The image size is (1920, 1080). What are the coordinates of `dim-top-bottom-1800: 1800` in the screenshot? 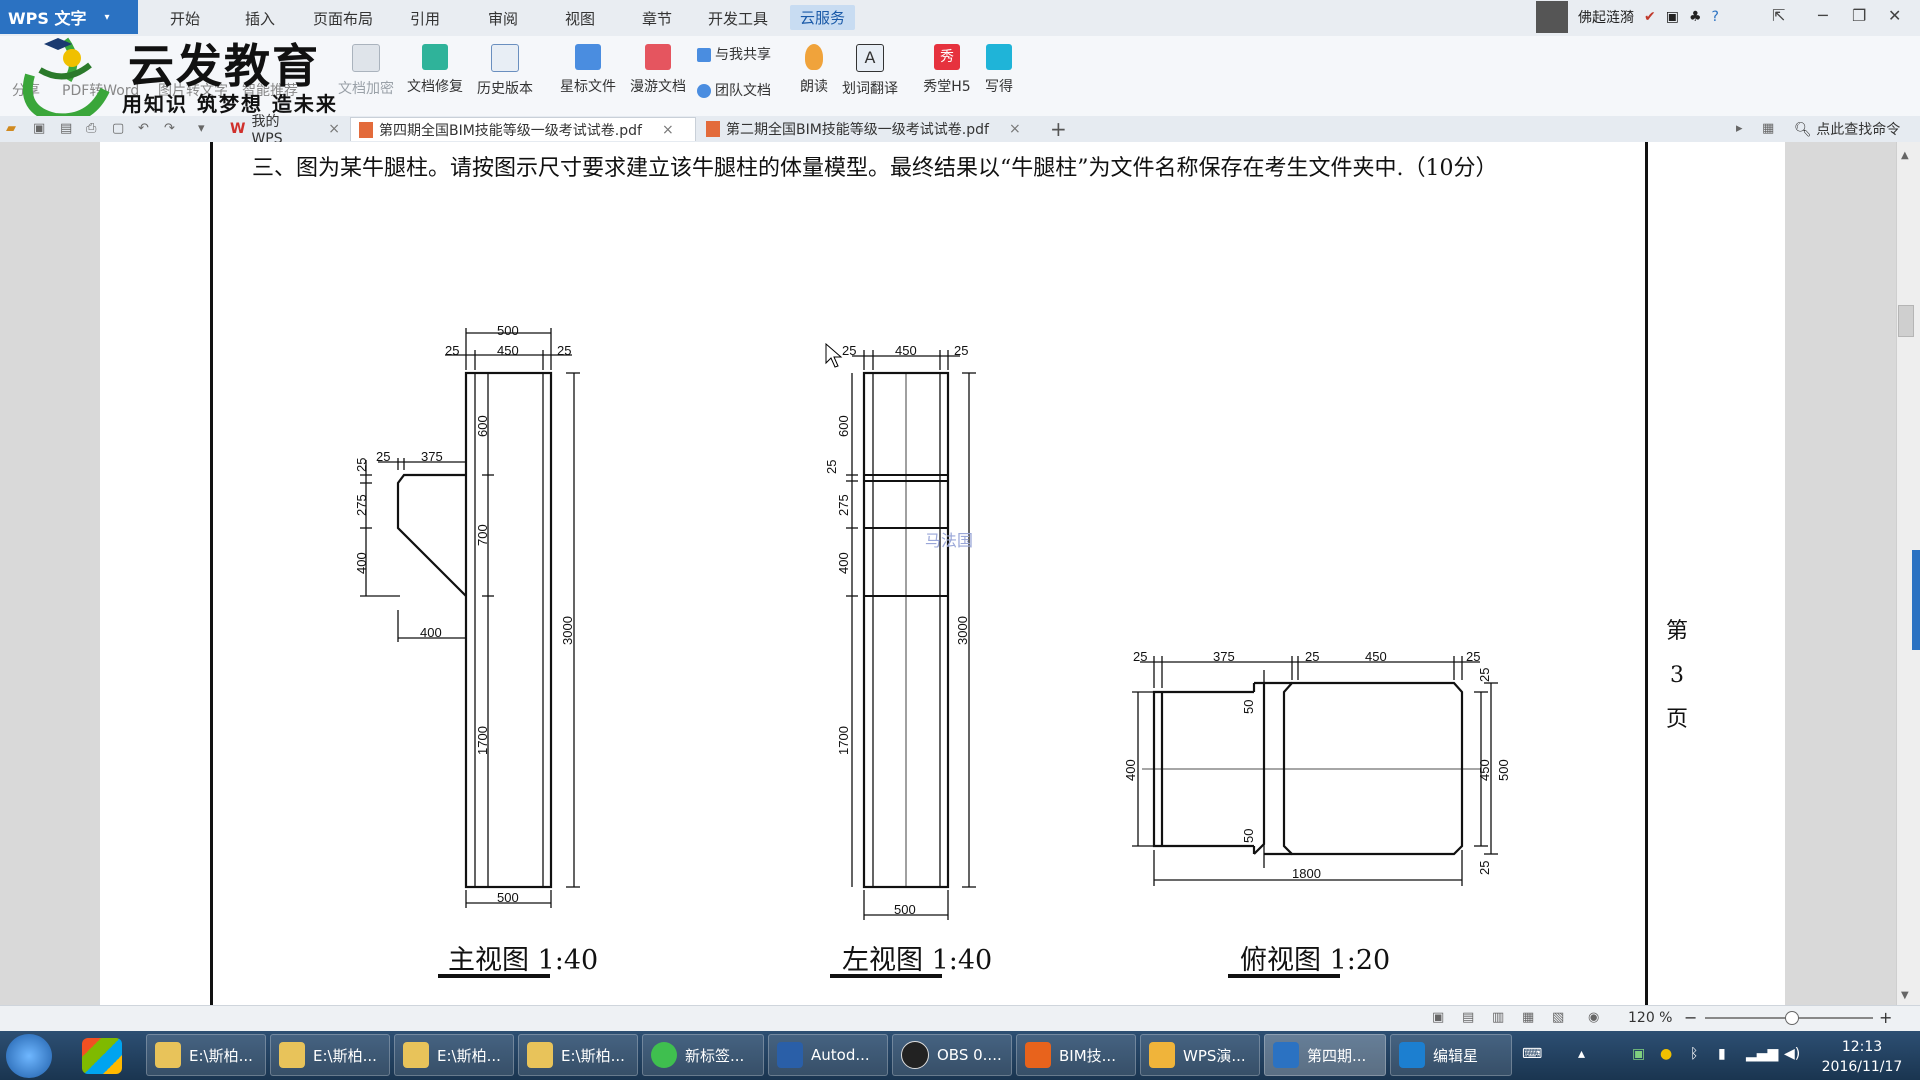 It's located at (1306, 873).